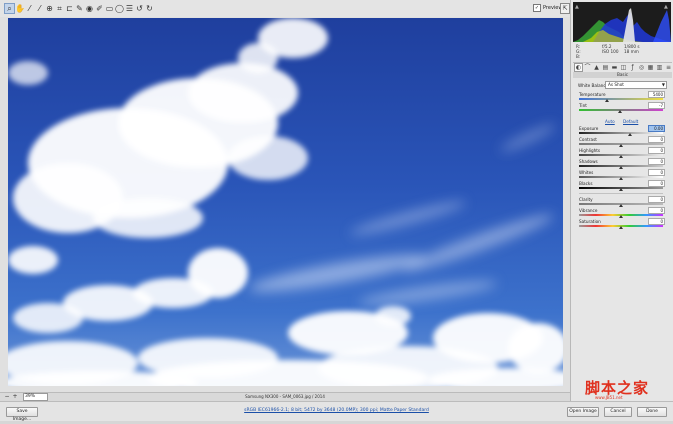  Describe the element at coordinates (656, 221) in the screenshot. I see `saturation-value: 0` at that location.